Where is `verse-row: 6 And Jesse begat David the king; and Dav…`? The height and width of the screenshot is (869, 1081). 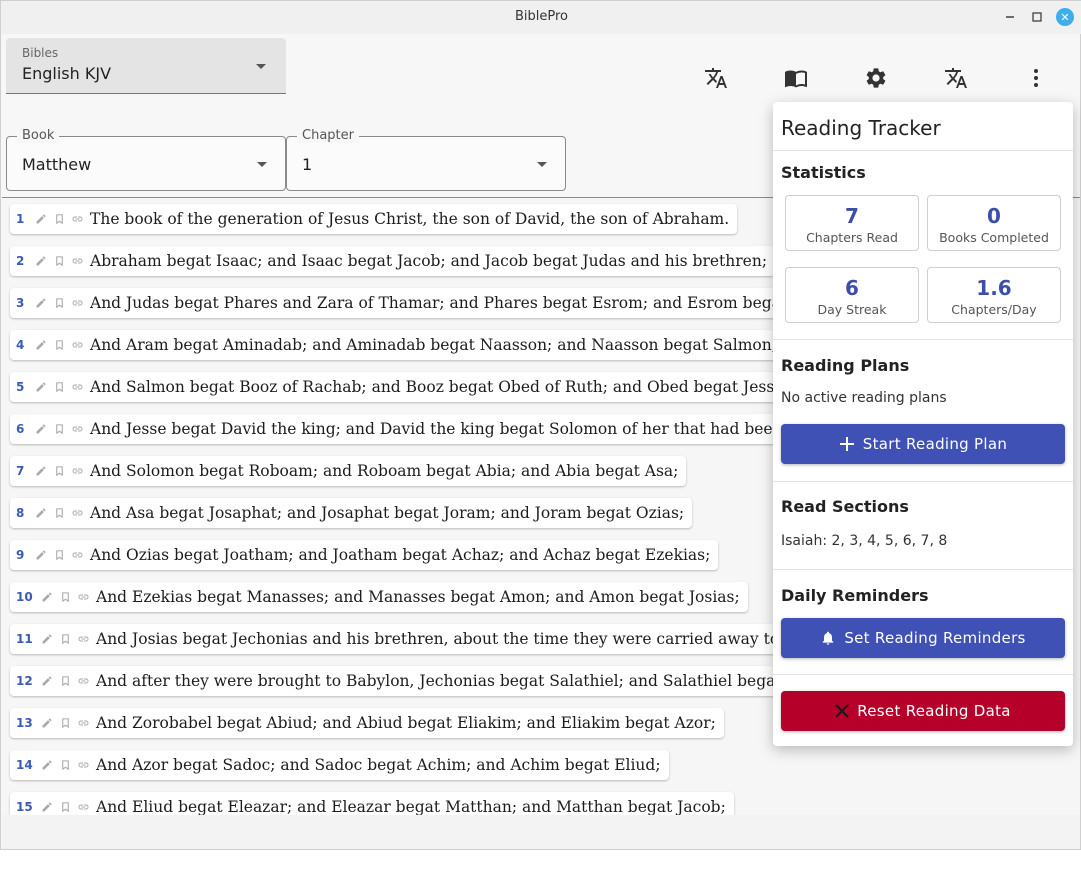
verse-row: 6 And Jesse begat David the king; and Dav… is located at coordinates (411, 429).